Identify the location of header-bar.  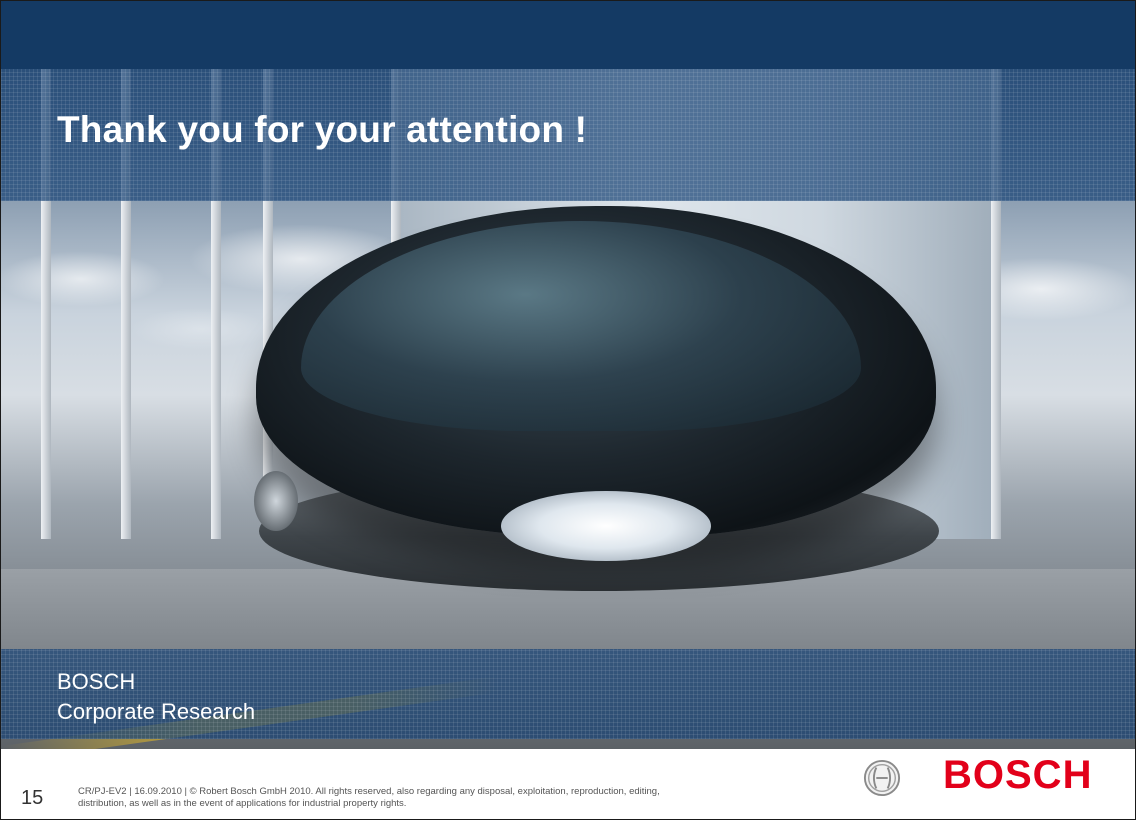
(568, 35).